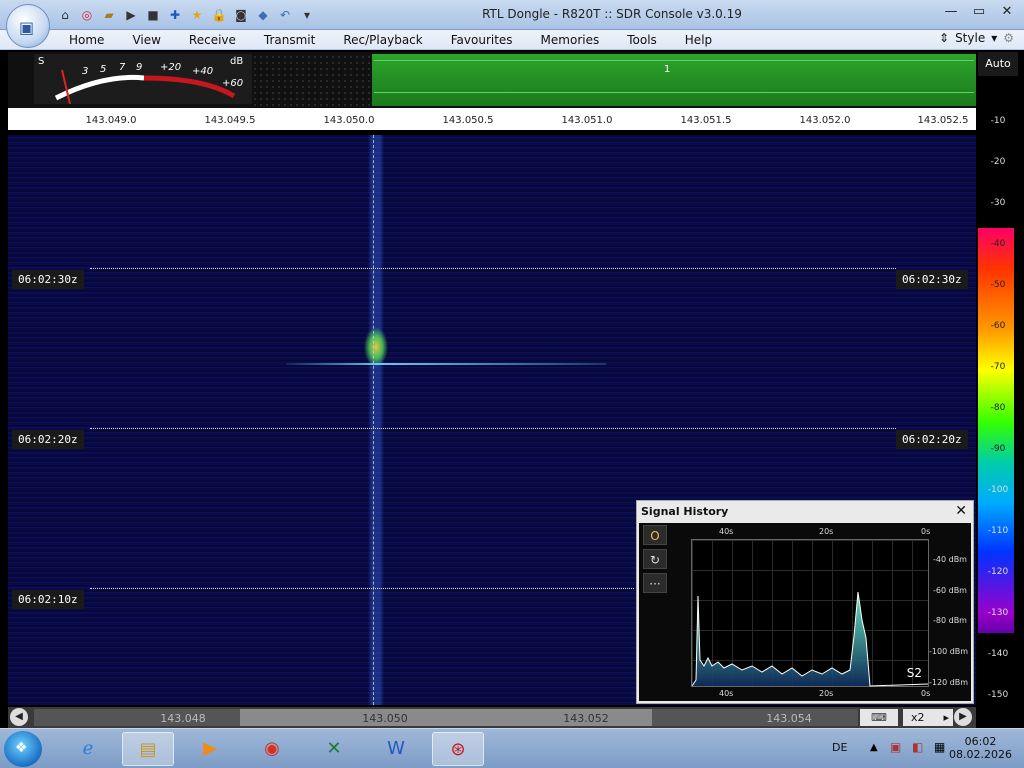 This screenshot has height=768, width=1024. I want to click on refresh-button: ↻, so click(655, 559).